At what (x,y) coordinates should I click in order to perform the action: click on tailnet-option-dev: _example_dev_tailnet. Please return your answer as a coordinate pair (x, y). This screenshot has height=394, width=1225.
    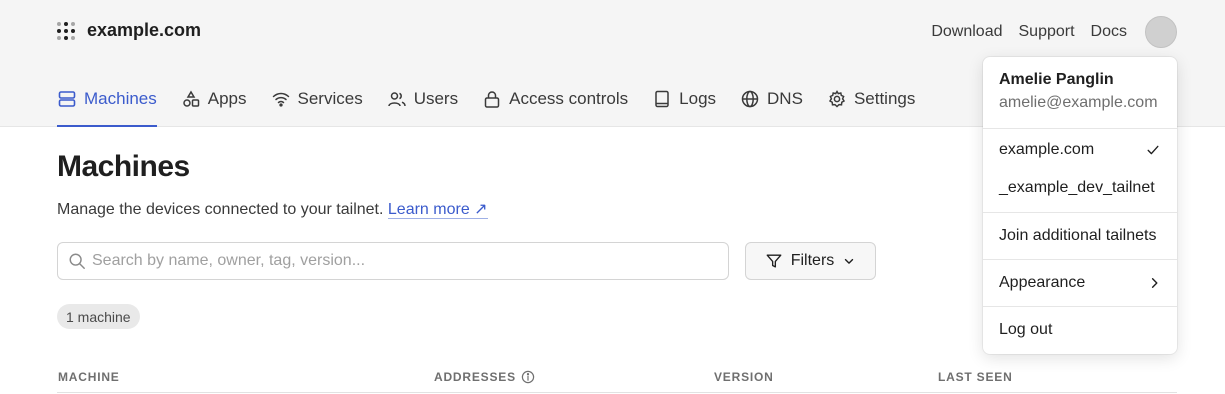
    Looking at the image, I should click on (1080, 188).